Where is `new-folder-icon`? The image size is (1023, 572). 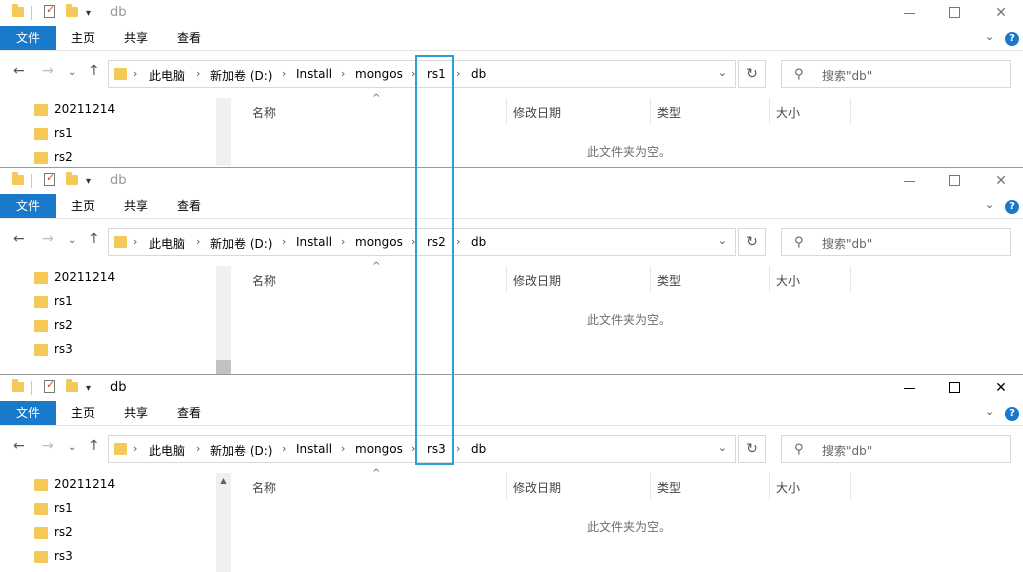
new-folder-icon is located at coordinates (72, 385).